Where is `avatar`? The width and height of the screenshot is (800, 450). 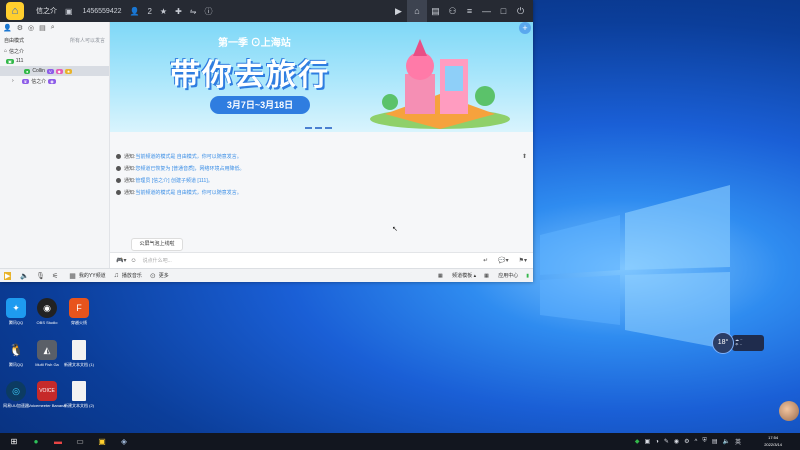
avatar is located at coordinates (789, 411).